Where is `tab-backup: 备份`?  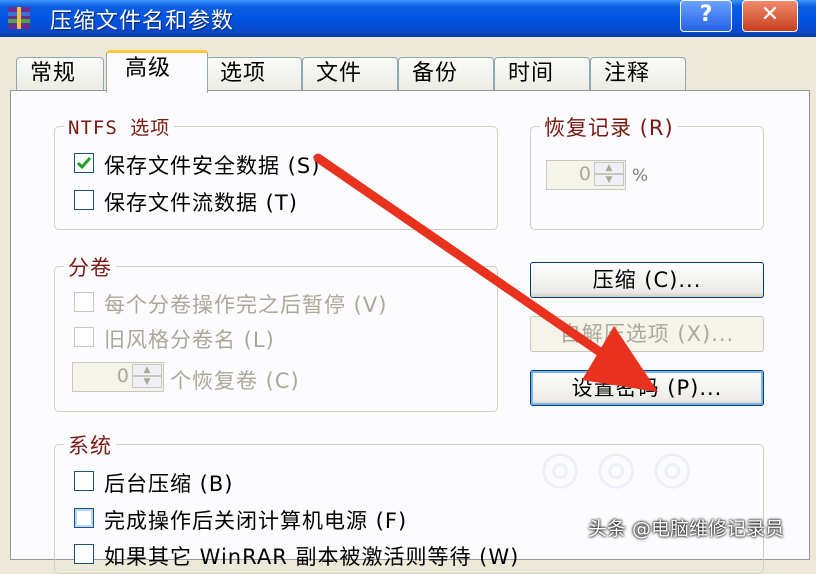
tab-backup: 备份 is located at coordinates (446, 74).